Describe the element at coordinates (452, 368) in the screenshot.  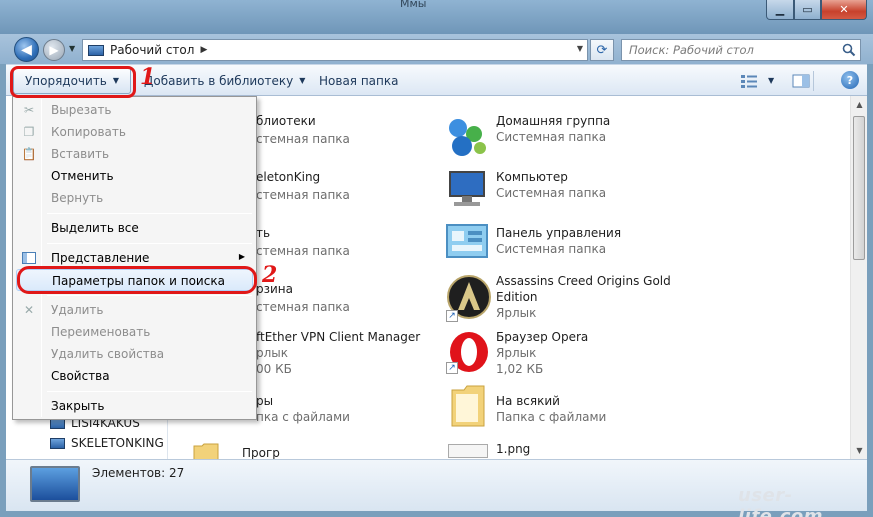
I see `shortcut-arrow-icon: ↗` at that location.